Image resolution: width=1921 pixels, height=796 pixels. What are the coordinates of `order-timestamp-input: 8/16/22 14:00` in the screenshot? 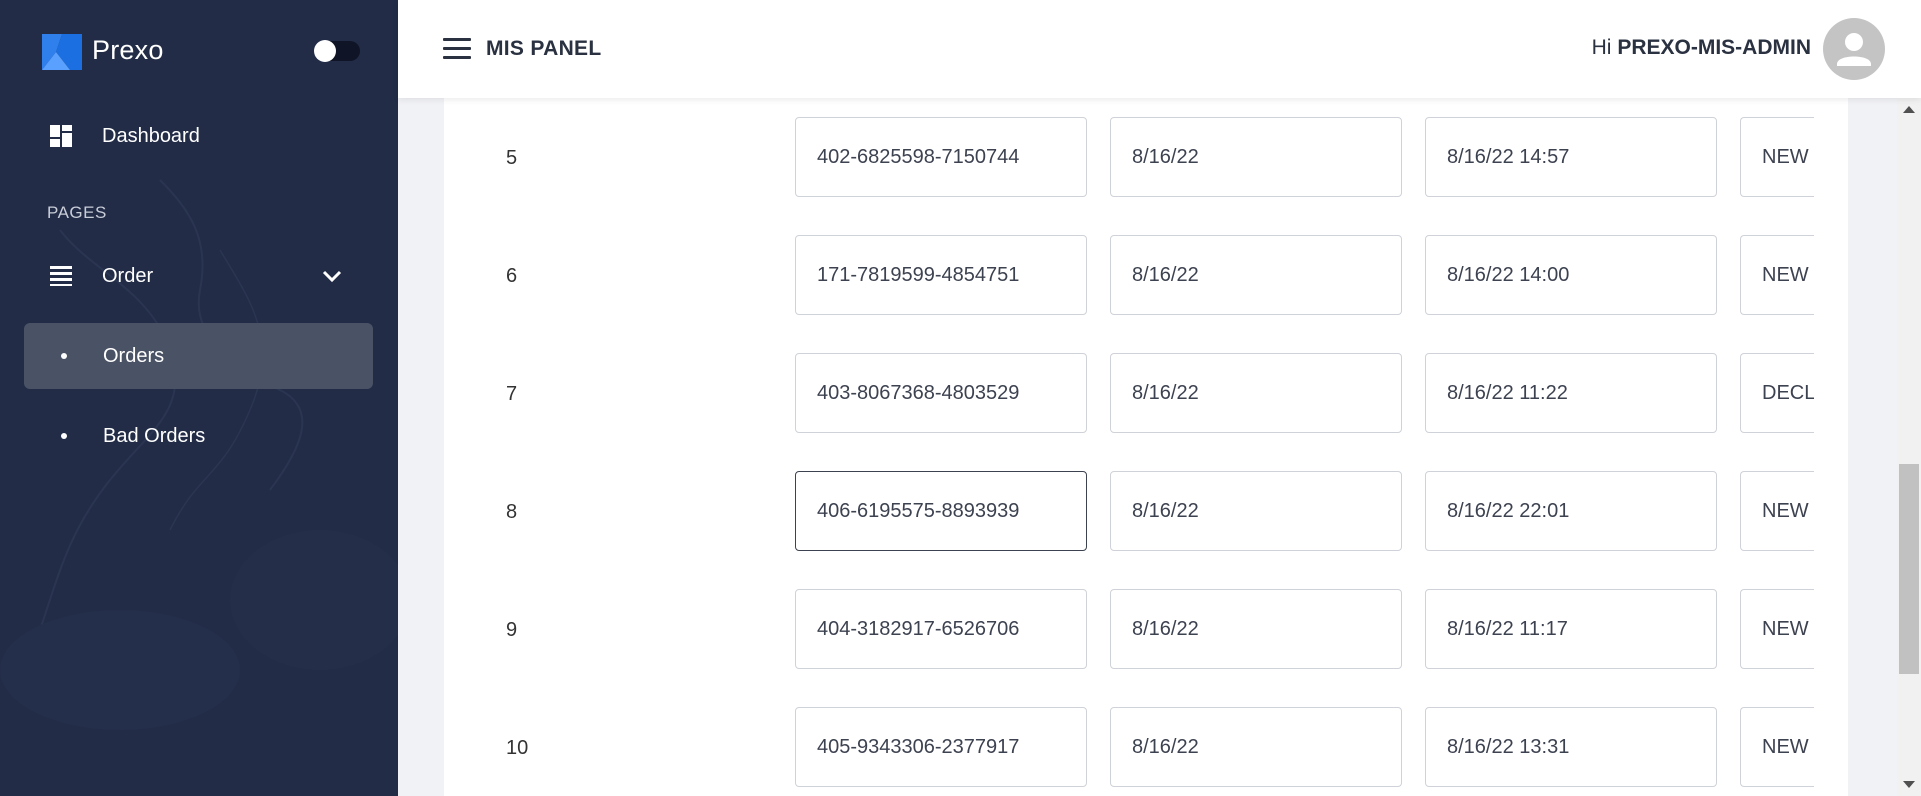 It's located at (1571, 275).